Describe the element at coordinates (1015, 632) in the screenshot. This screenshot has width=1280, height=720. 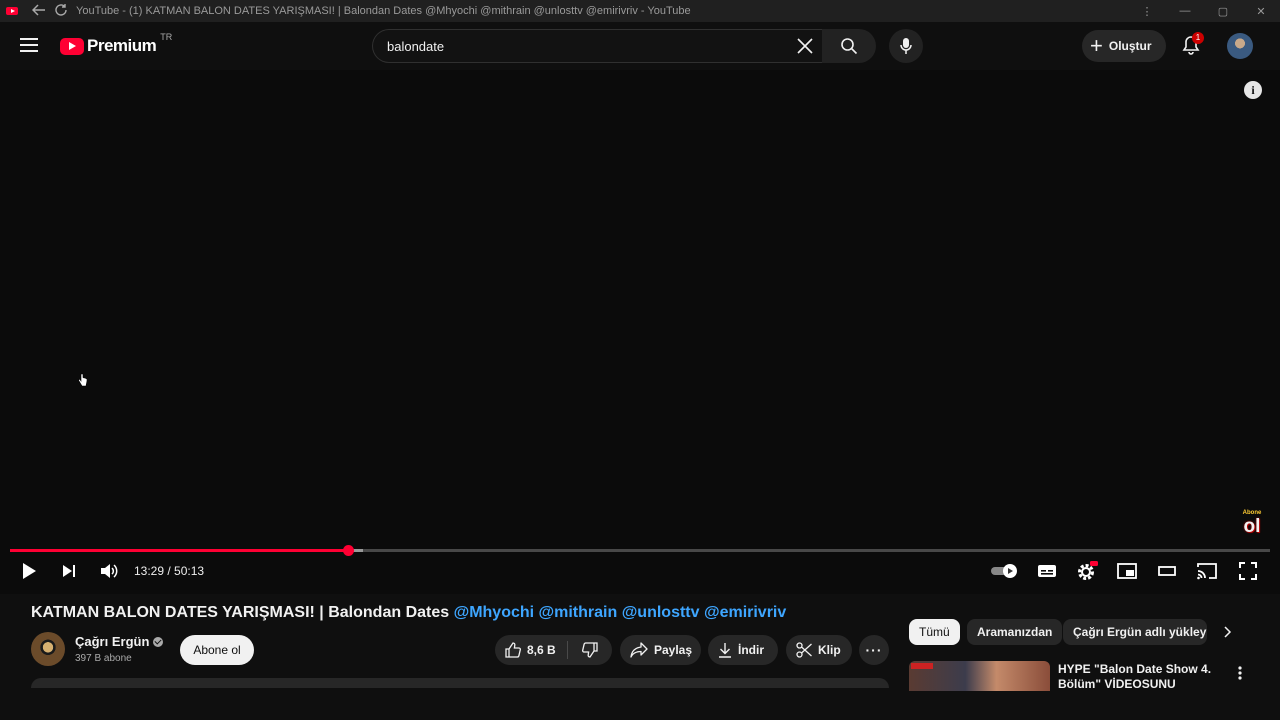
I see `chip-from-search: Aramanızdan` at that location.